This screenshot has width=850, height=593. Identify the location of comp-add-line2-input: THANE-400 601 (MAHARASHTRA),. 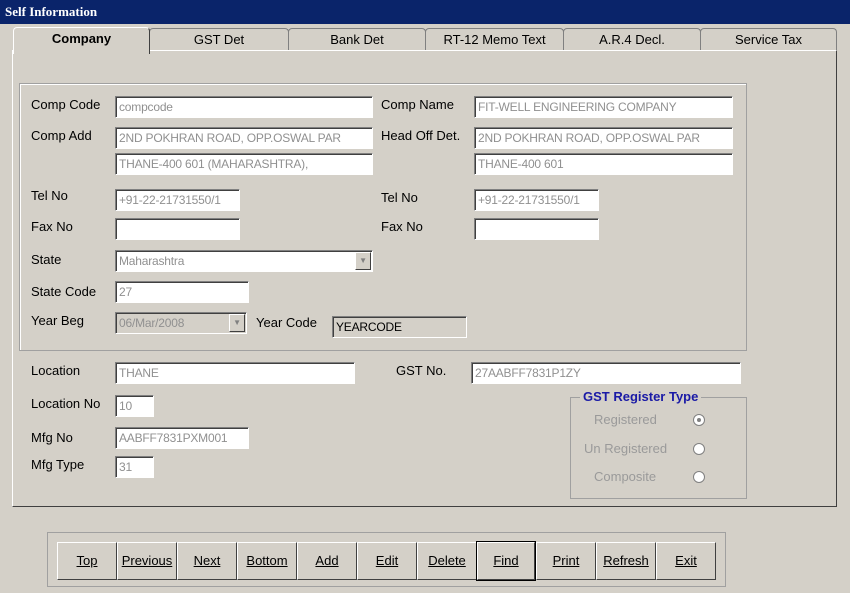
(244, 164).